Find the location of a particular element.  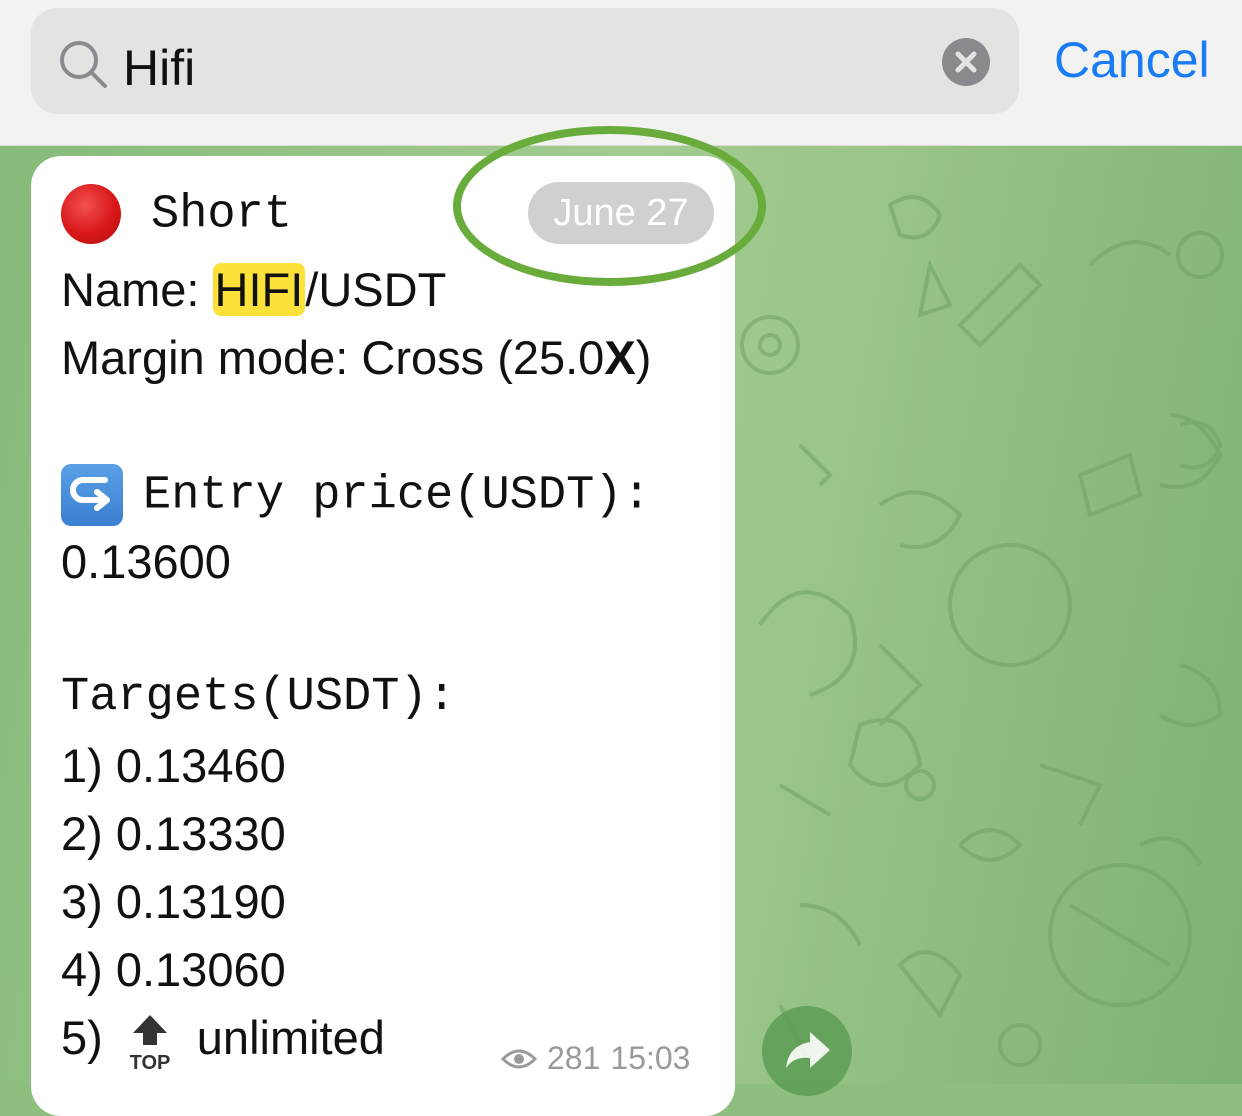

name-pair: /USDT is located at coordinates (376, 289).